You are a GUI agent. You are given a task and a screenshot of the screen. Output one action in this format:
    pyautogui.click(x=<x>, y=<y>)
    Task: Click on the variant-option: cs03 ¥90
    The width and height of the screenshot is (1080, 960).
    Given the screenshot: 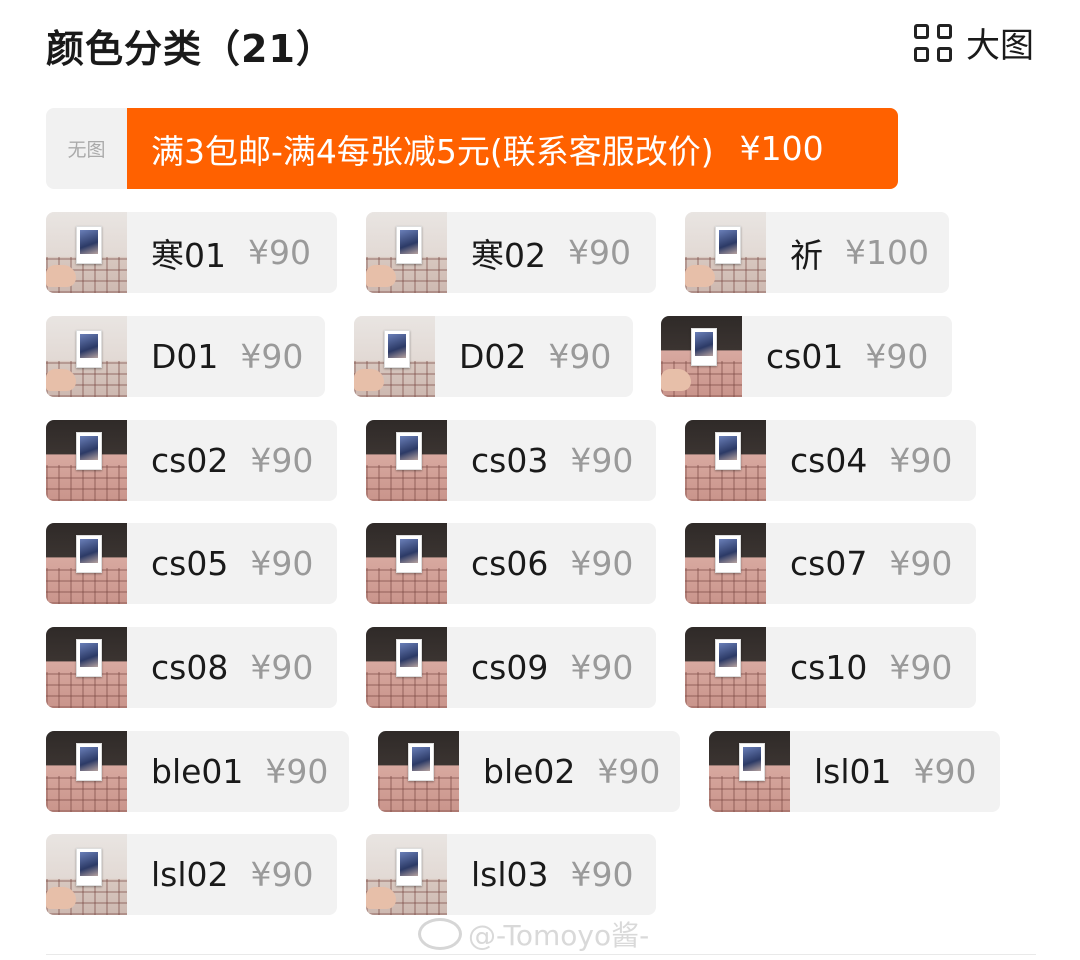 What is the action you would take?
    pyautogui.click(x=511, y=460)
    